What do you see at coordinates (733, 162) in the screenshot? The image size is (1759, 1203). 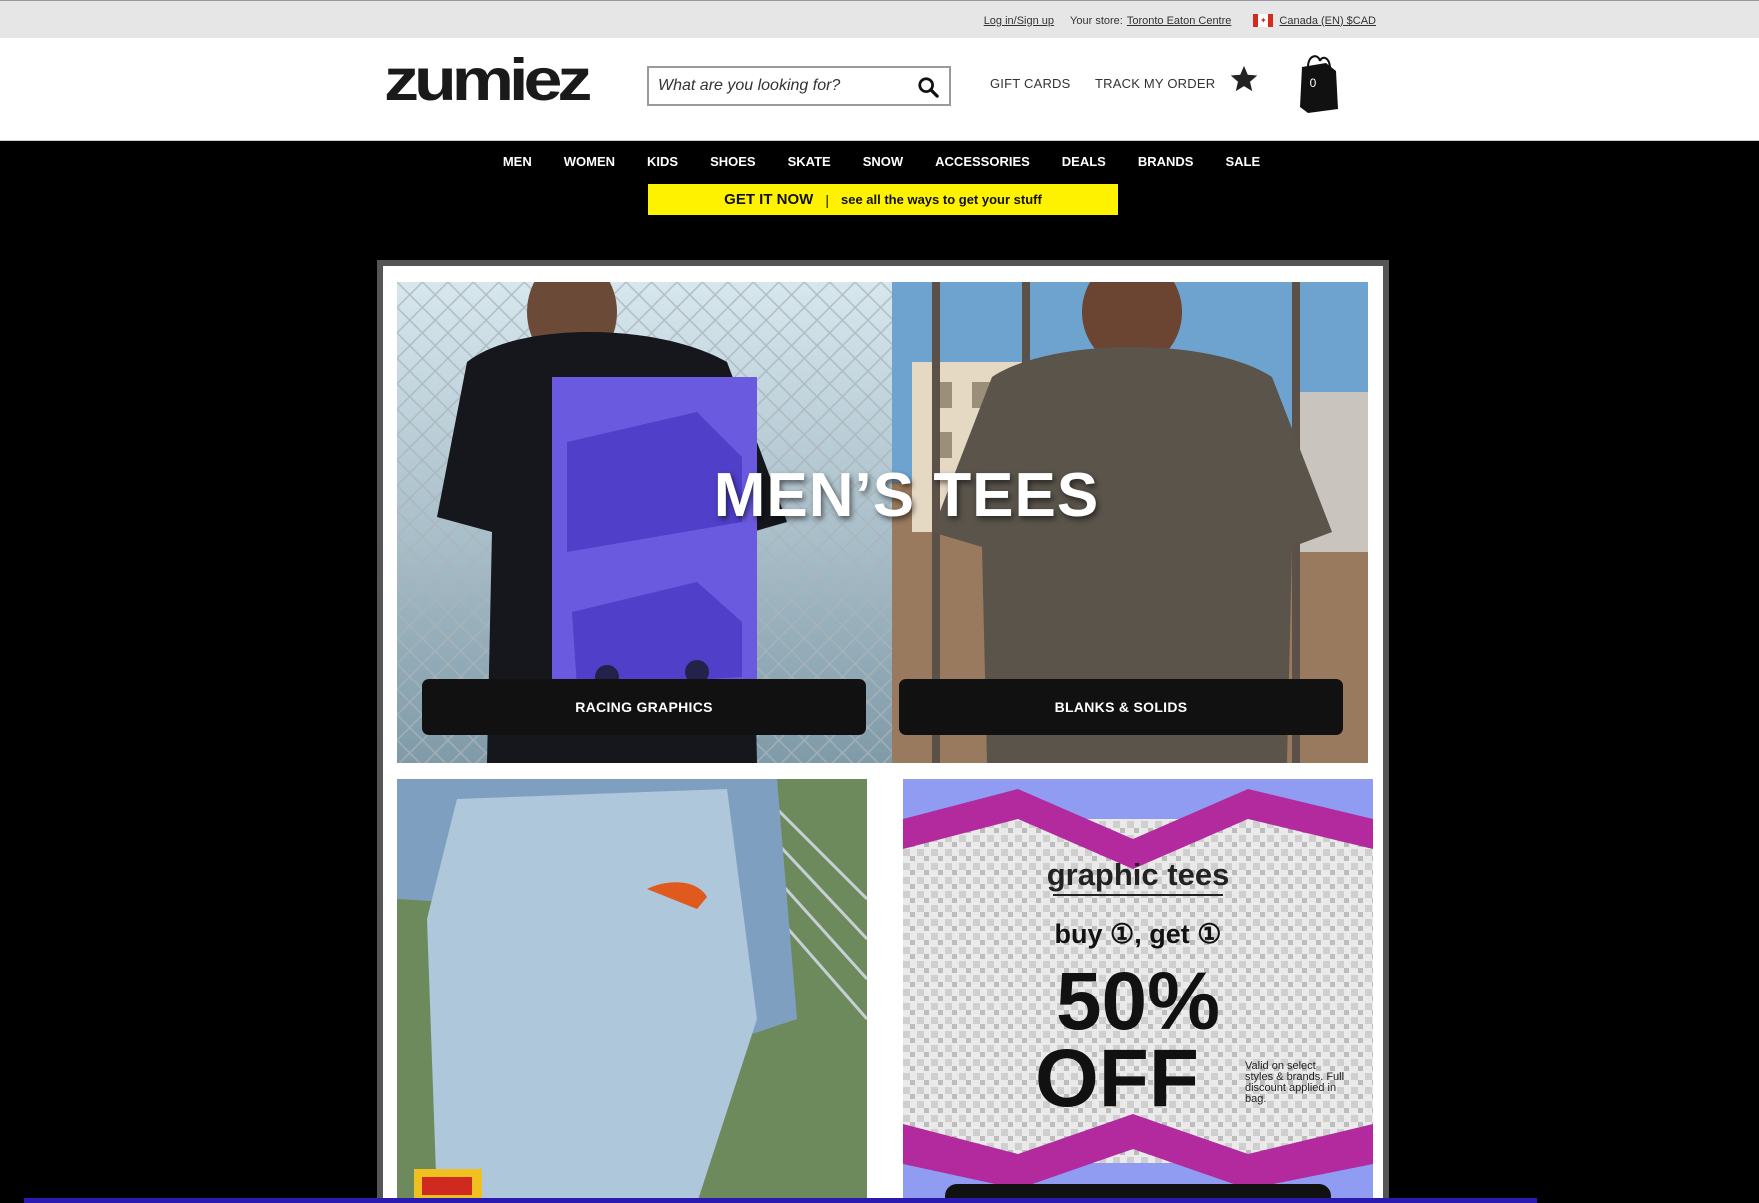 I see `nav-item-shoes: SHOES` at bounding box center [733, 162].